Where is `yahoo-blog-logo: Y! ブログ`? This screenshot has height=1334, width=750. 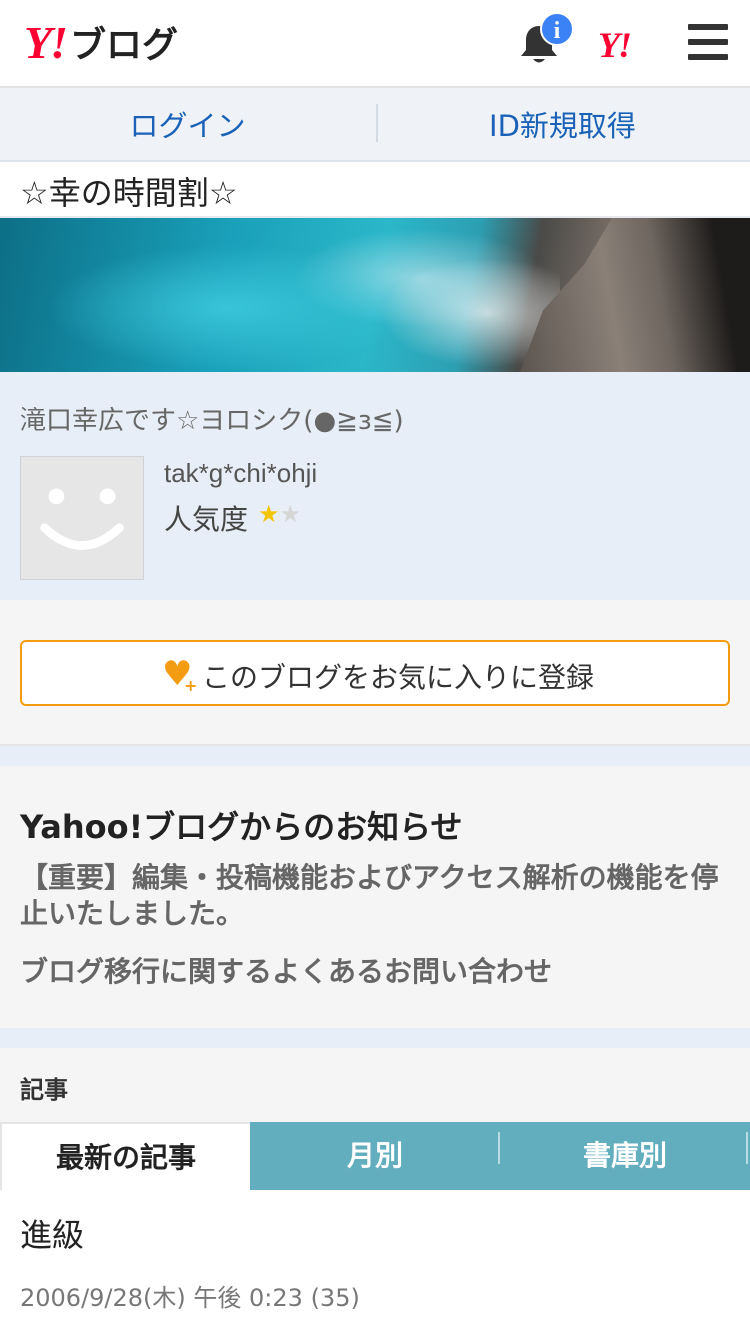 yahoo-blog-logo: Y! ブログ is located at coordinates (101, 42).